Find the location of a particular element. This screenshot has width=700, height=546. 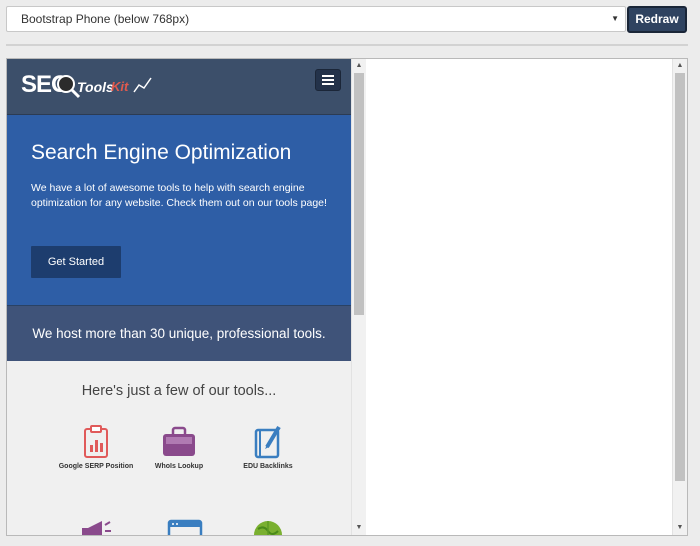

tool-whois-lookup: WhoIs Lookup is located at coordinates (179, 448).